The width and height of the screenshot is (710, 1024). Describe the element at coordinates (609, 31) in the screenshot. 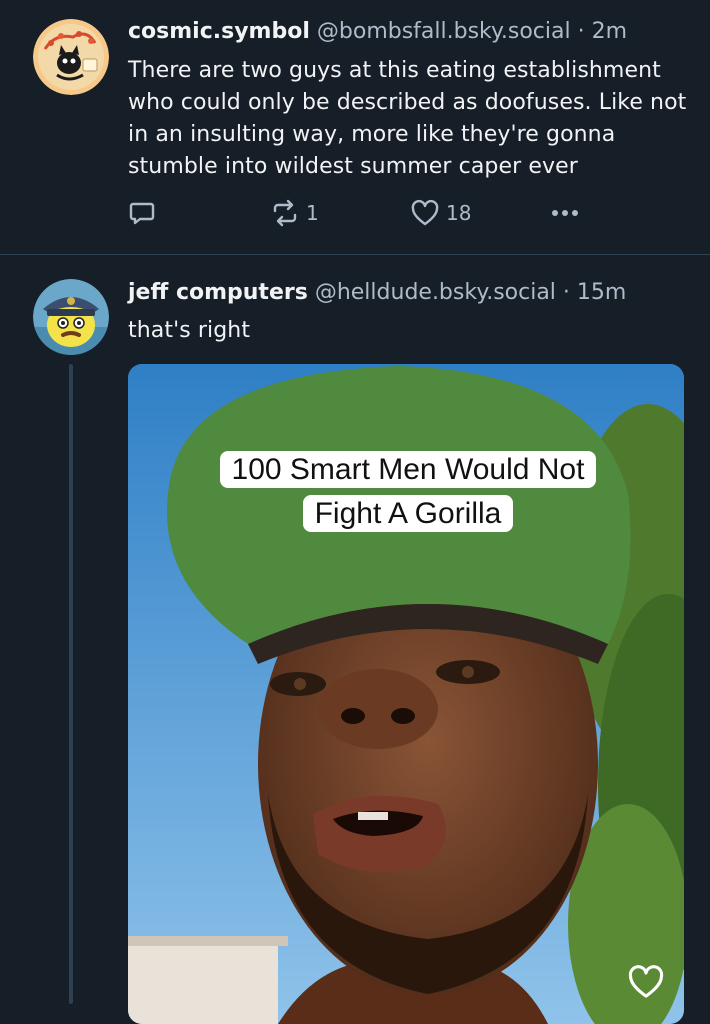

I see `timestamp: 2m` at that location.